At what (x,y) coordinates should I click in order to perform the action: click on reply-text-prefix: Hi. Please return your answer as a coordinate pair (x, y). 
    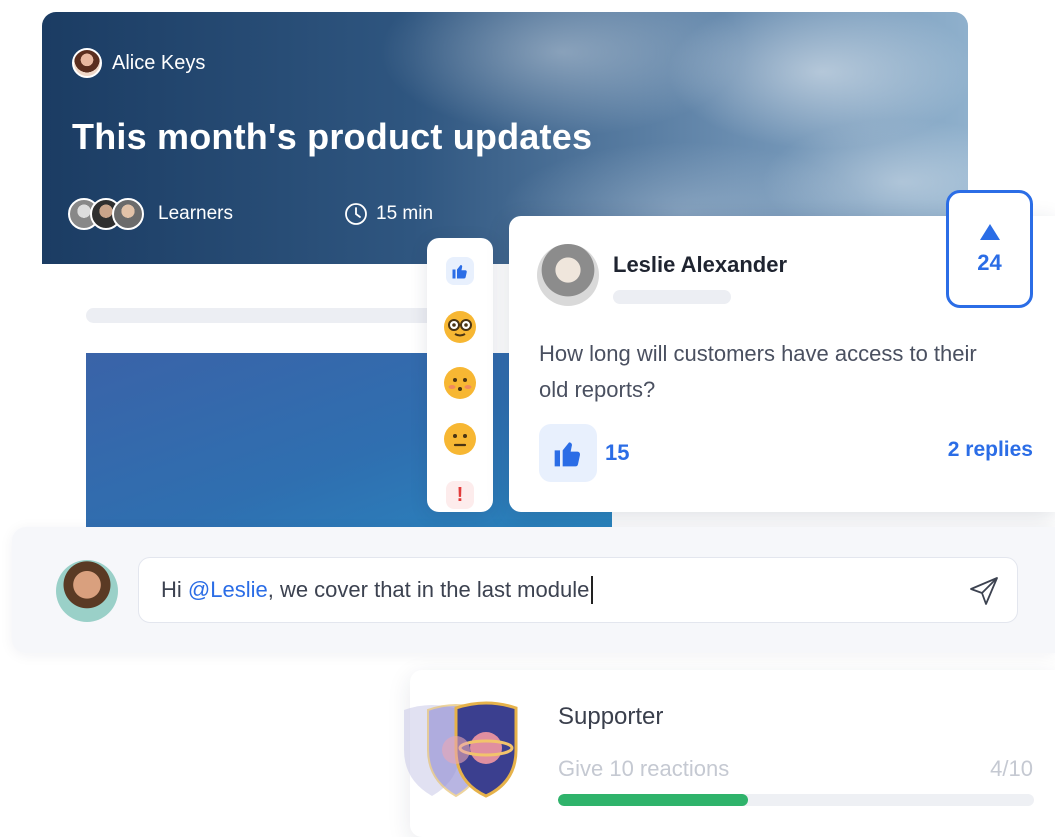
    Looking at the image, I should click on (174, 589).